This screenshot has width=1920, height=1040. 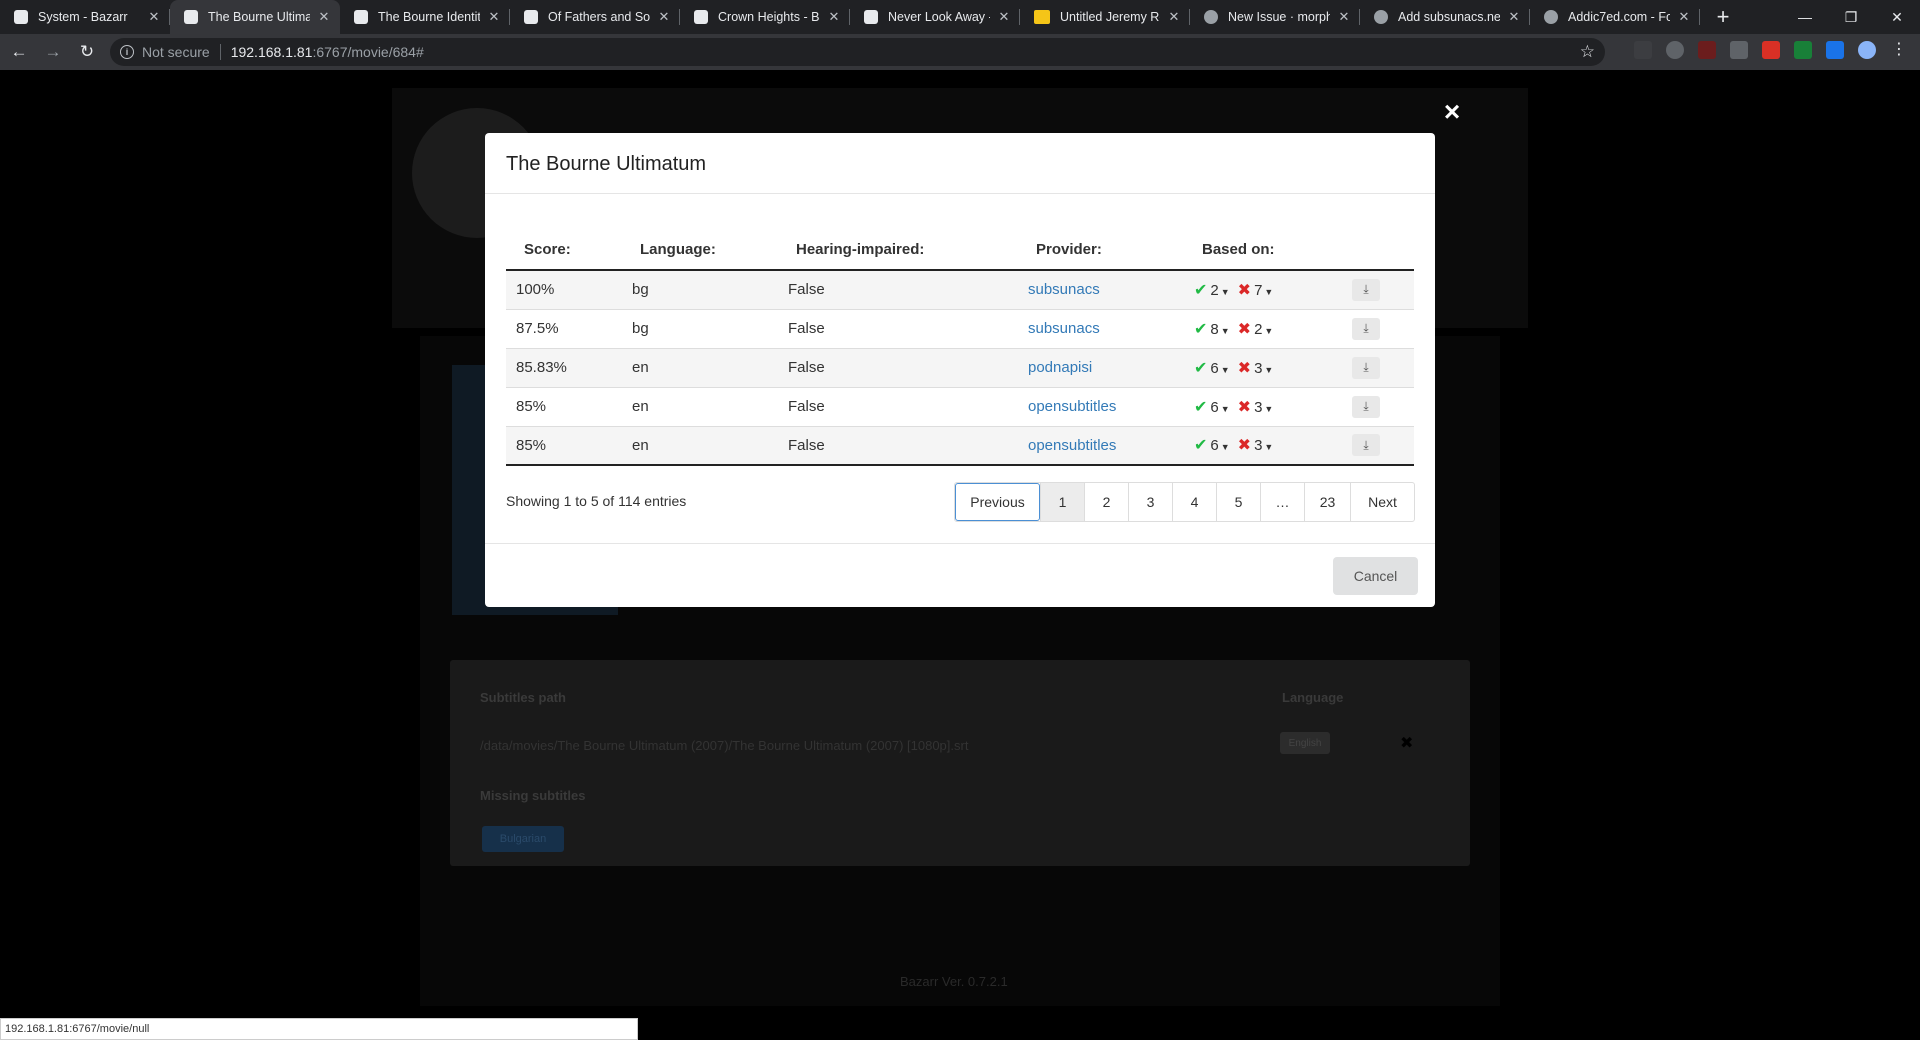 What do you see at coordinates (595, 17) in the screenshot?
I see `browser-tab: Of Fathers and Sons ✕` at bounding box center [595, 17].